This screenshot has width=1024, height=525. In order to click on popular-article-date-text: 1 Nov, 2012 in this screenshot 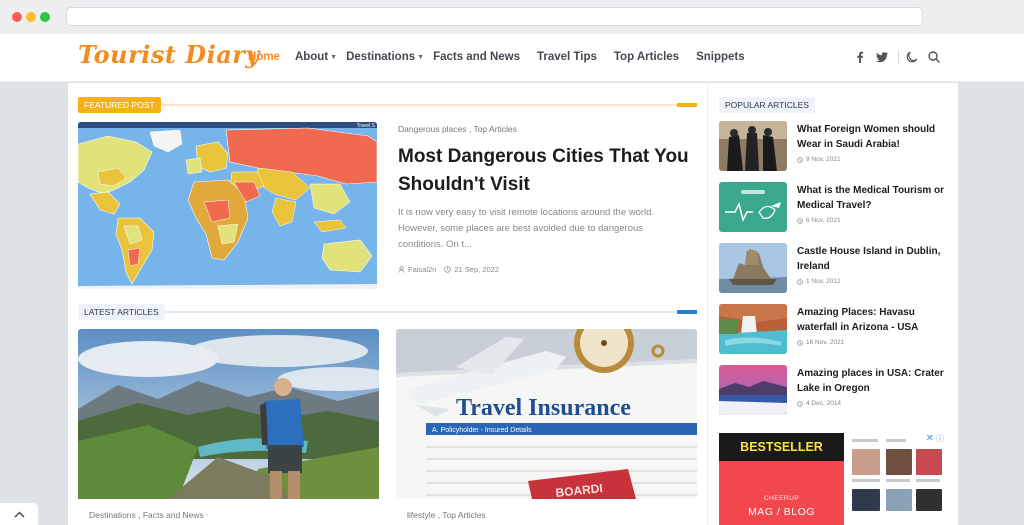, I will do `click(823, 281)`.